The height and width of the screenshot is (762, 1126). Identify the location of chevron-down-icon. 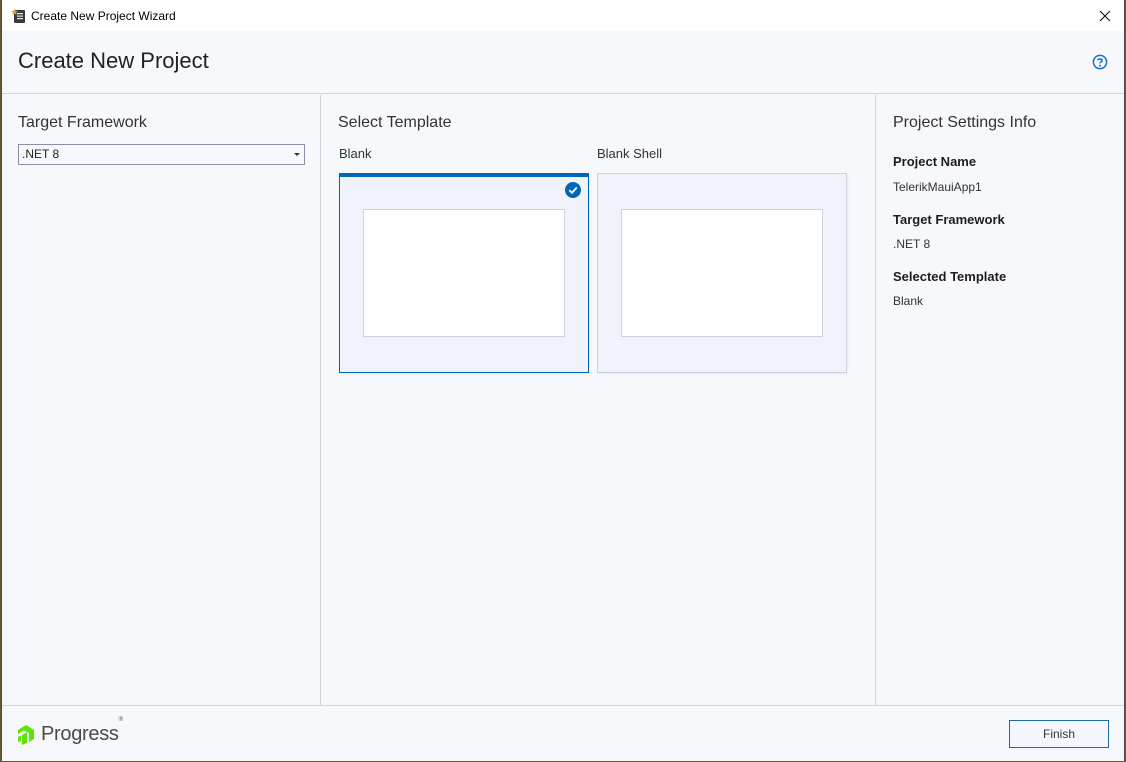
(297, 154).